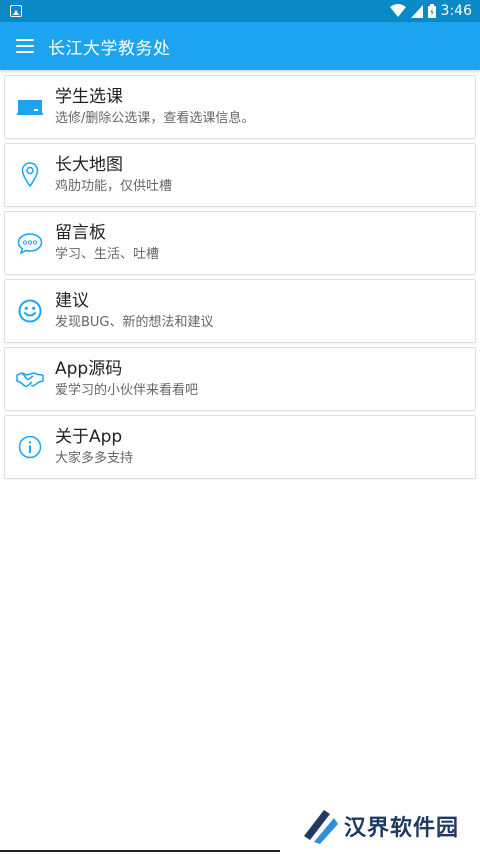 The image size is (480, 854). I want to click on menu-item-subtitle: 大家多多支持, so click(94, 458).